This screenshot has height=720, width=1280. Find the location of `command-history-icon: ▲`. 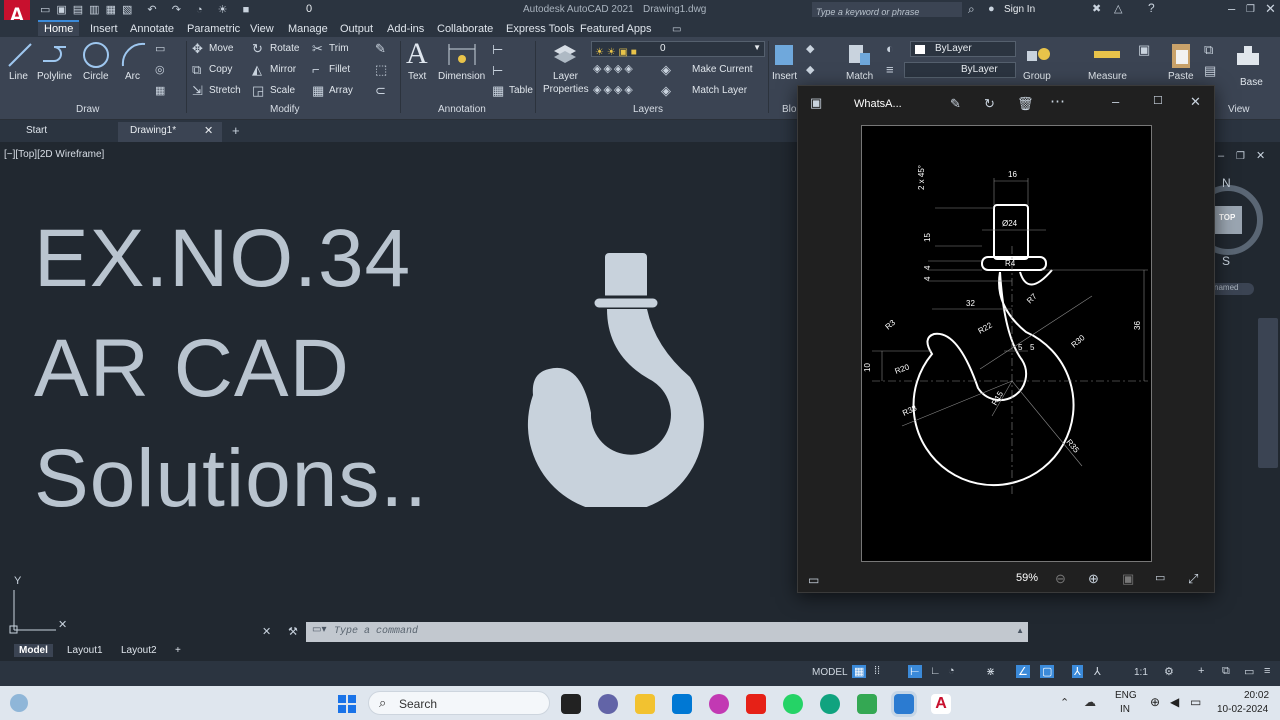

command-history-icon: ▲ is located at coordinates (1020, 630).